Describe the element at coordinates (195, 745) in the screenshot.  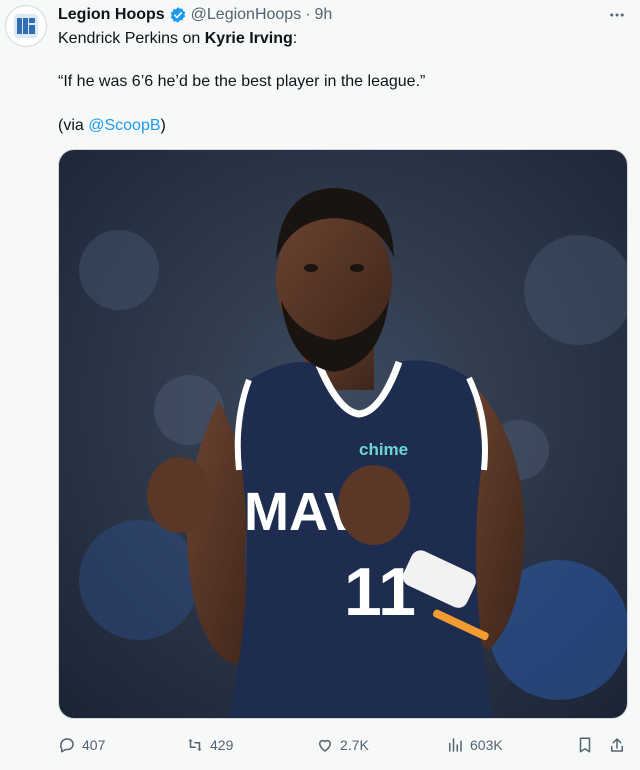
I see `repost-icon` at that location.